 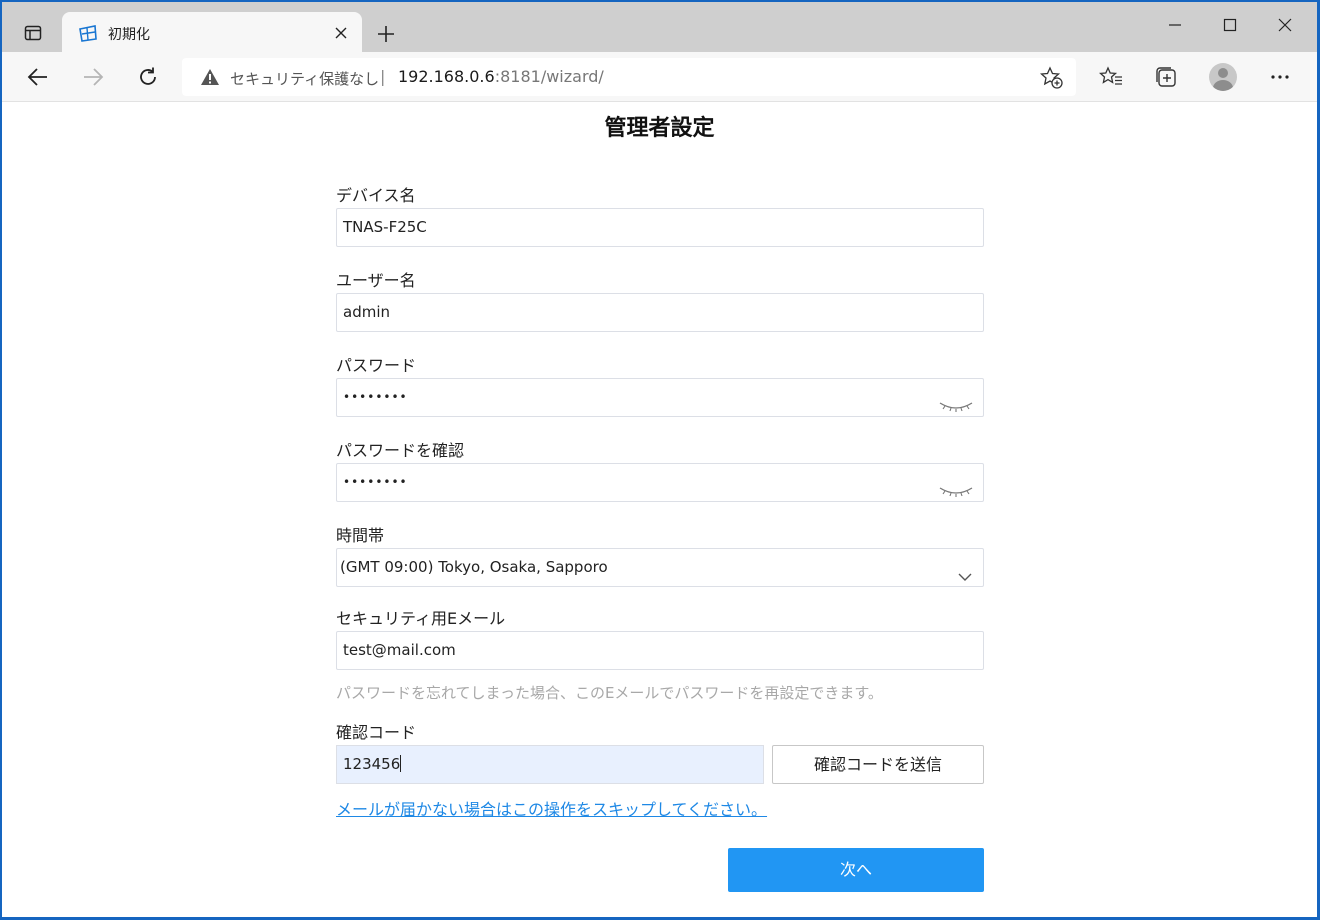 I want to click on back-arrow-icon, so click(x=38, y=77).